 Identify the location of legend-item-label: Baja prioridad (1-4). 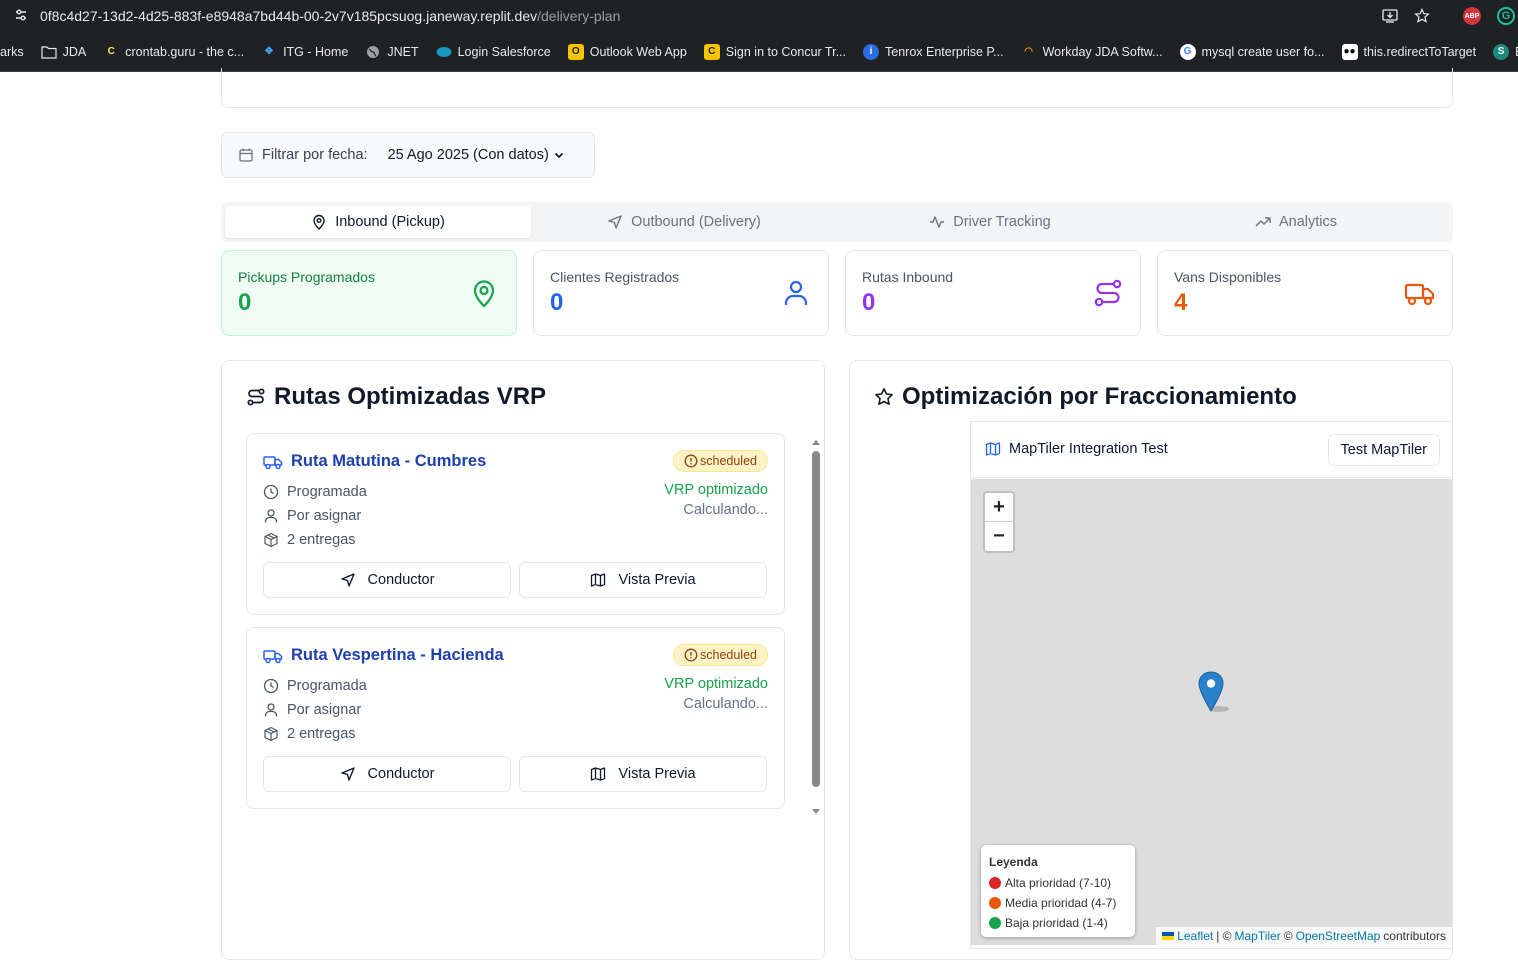
(1056, 923).